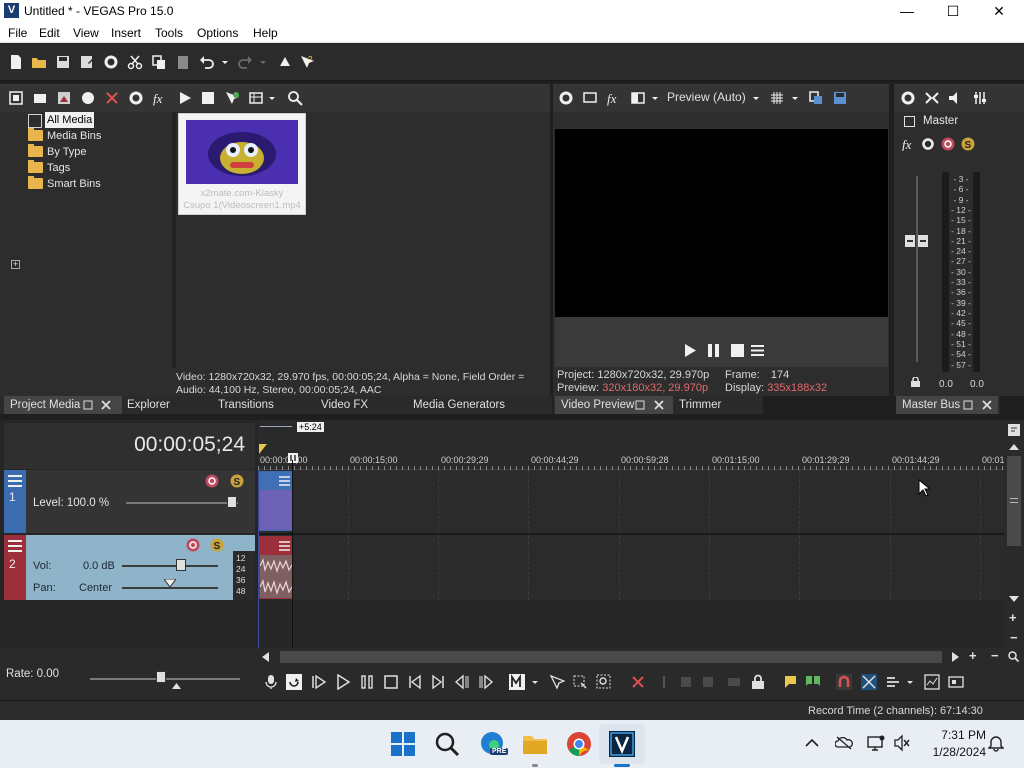 The width and height of the screenshot is (1024, 768). Describe the element at coordinates (319, 682) in the screenshot. I see `play-from-start-icon` at that location.